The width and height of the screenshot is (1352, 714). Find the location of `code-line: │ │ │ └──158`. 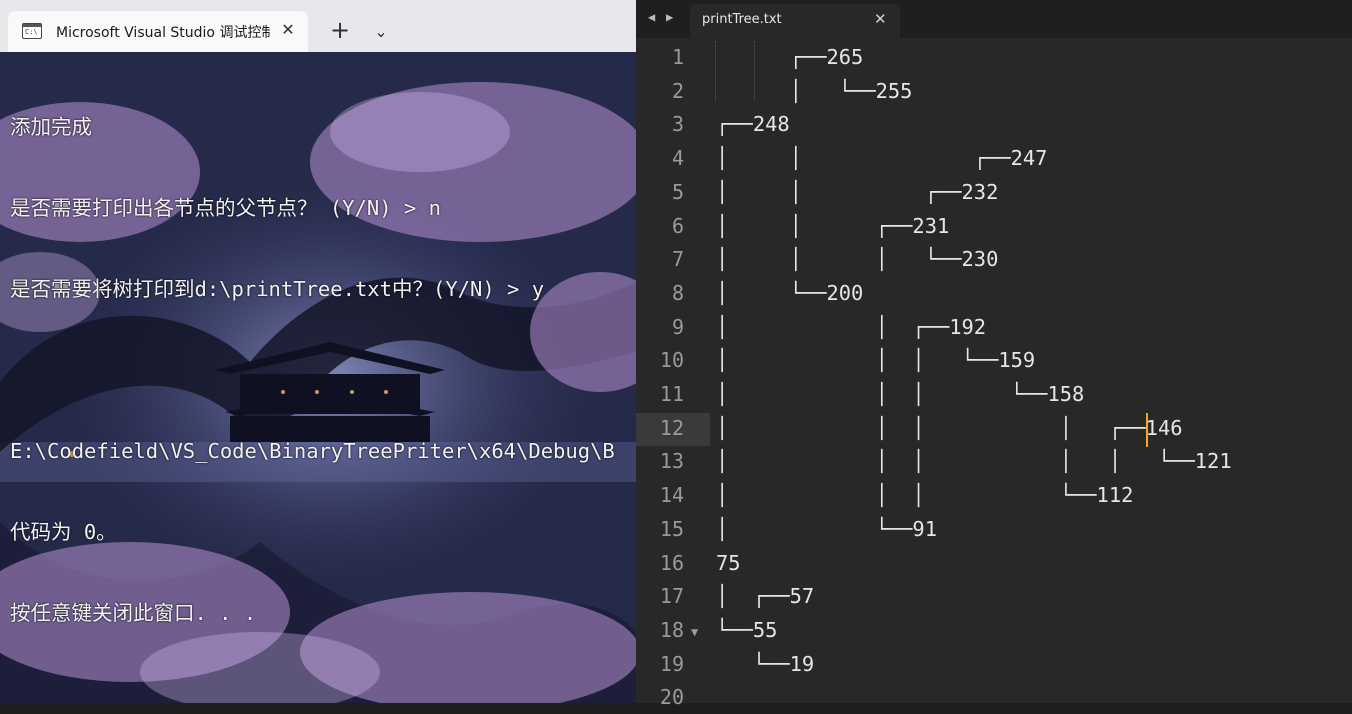

code-line: │ │ │ └──158 is located at coordinates (900, 394).